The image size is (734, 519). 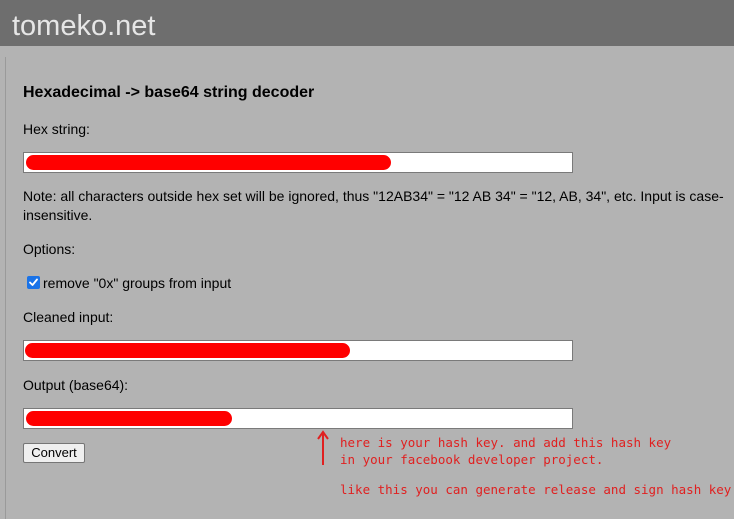 What do you see at coordinates (68, 317) in the screenshot?
I see `cleaned-input-label: Cleaned input:` at bounding box center [68, 317].